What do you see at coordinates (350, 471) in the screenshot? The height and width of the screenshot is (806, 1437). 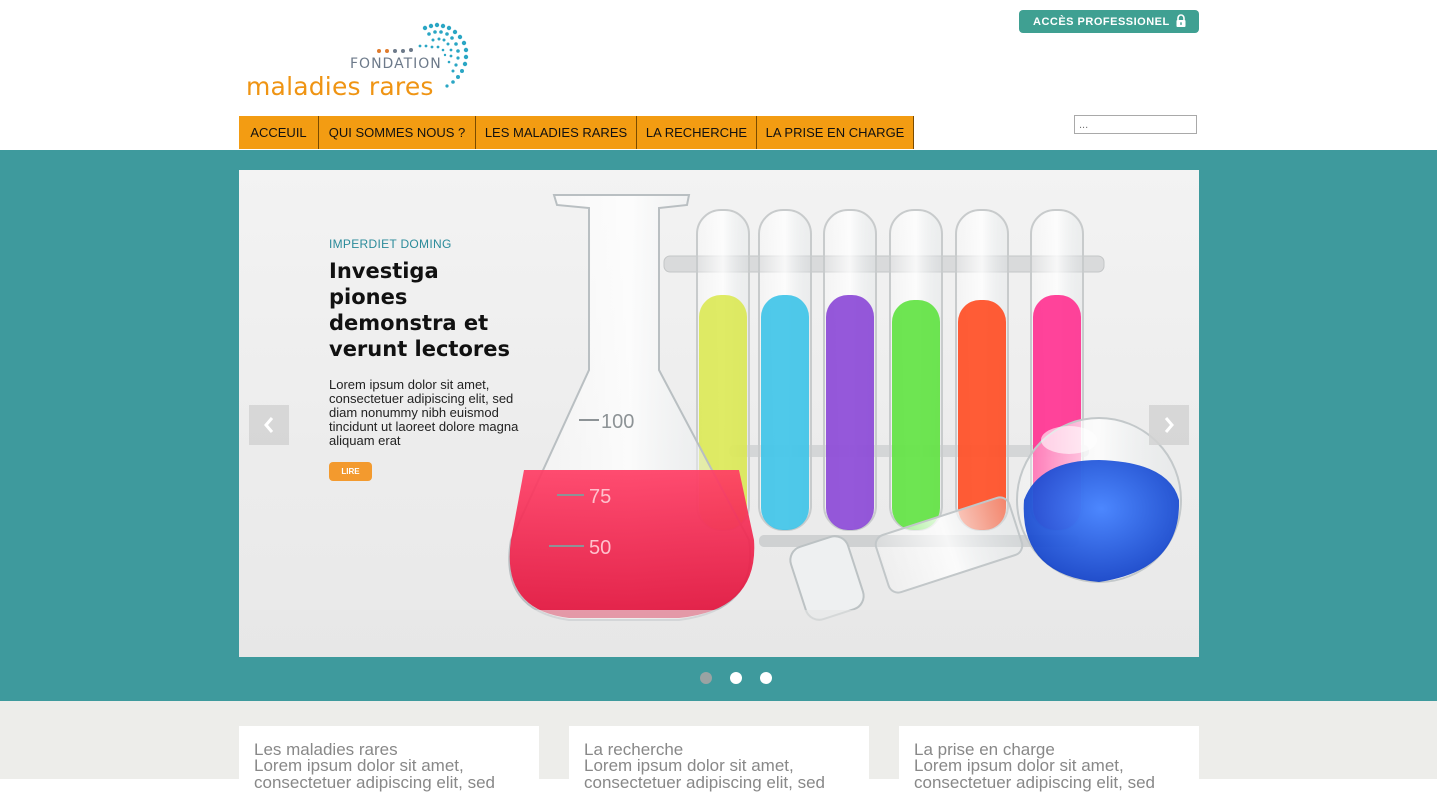 I see `lire-button: LIRE` at bounding box center [350, 471].